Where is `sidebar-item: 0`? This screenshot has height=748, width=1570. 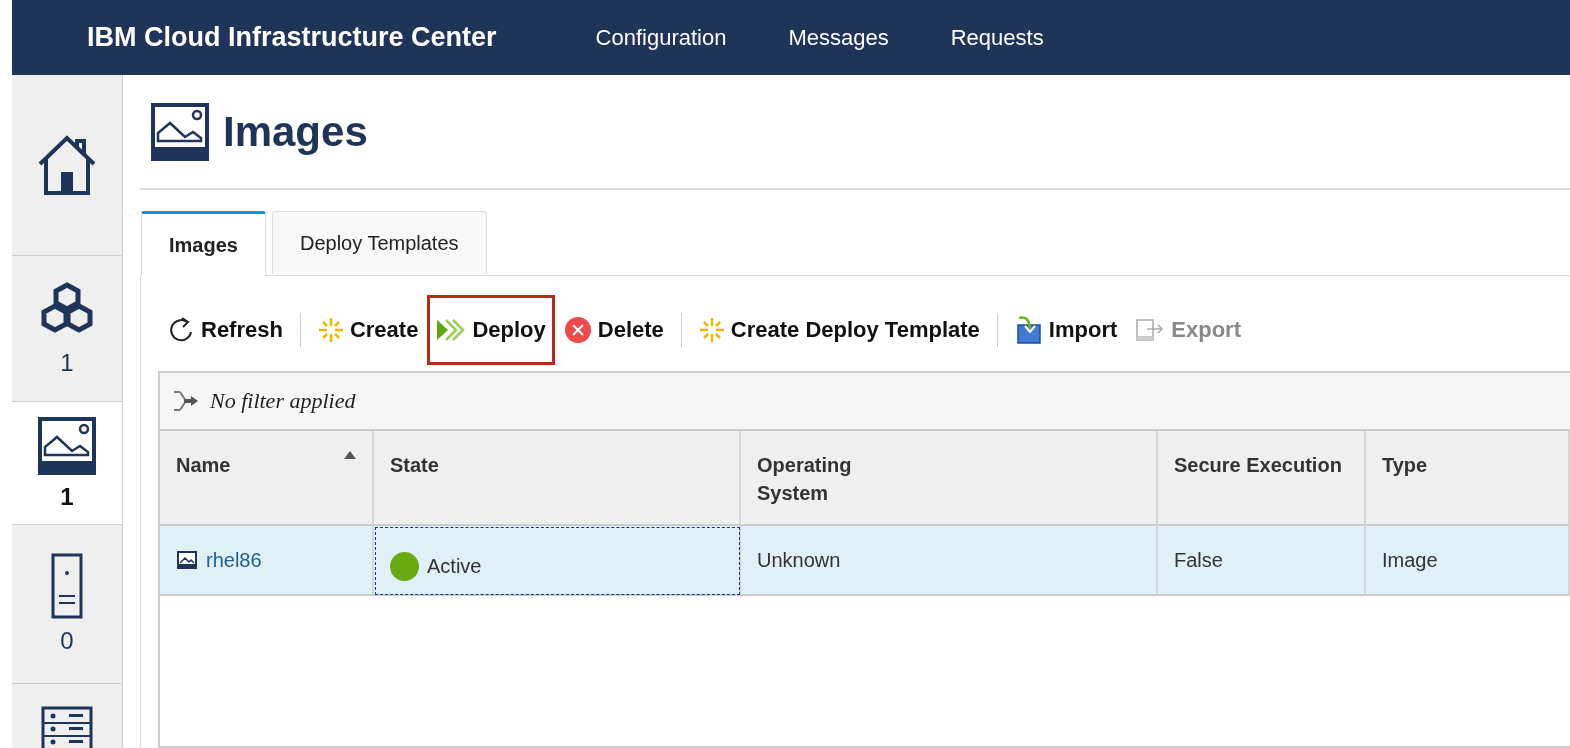
sidebar-item: 0 is located at coordinates (67, 604).